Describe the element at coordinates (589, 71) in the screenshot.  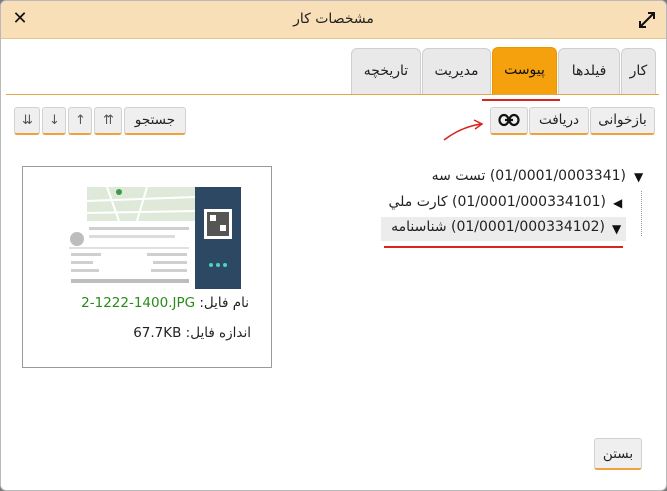
I see `tab-fields: فیلدها` at that location.